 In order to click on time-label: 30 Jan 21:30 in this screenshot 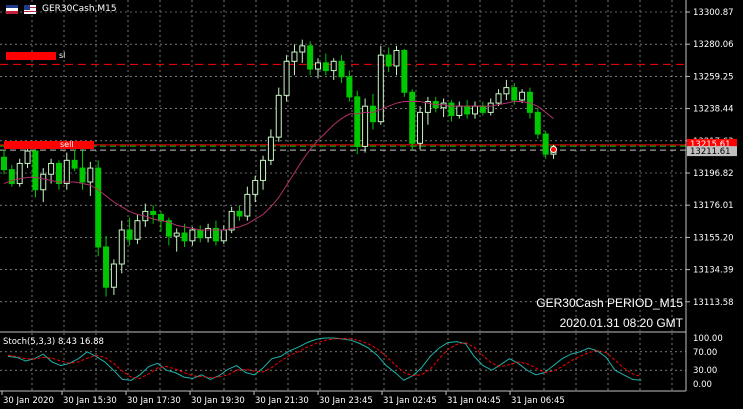, I will do `click(282, 401)`.